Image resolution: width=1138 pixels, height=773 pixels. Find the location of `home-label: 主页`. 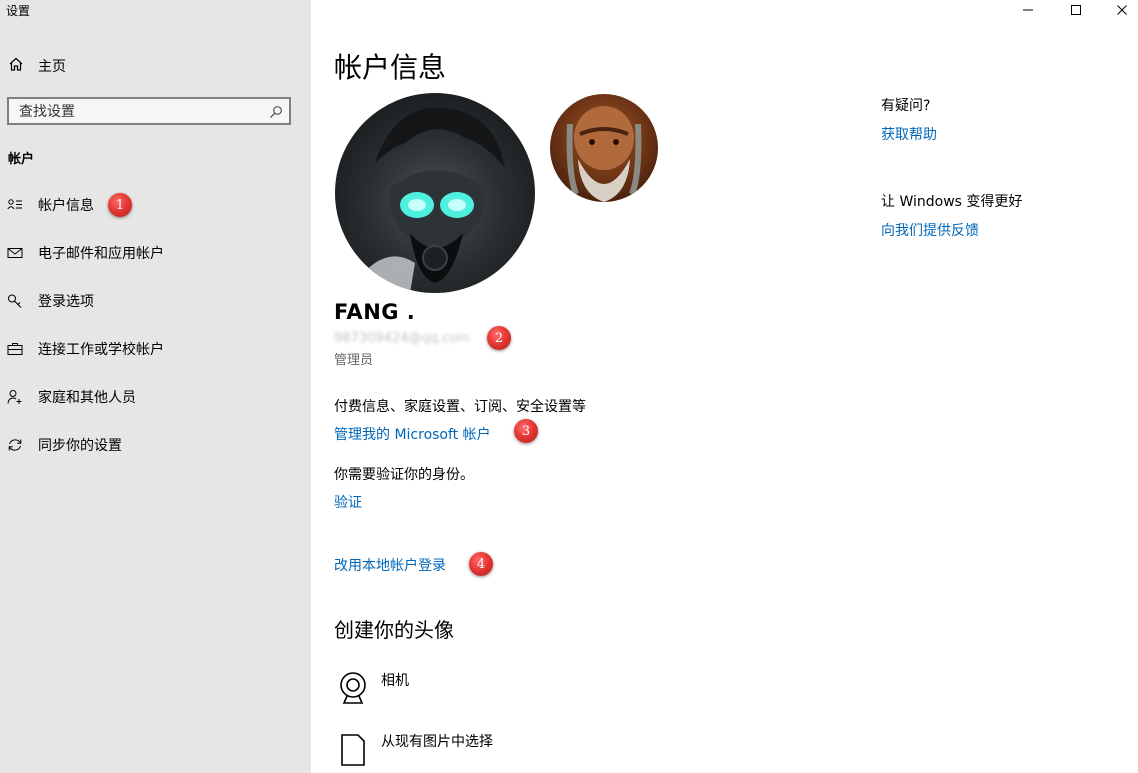

home-label: 主页 is located at coordinates (52, 67).